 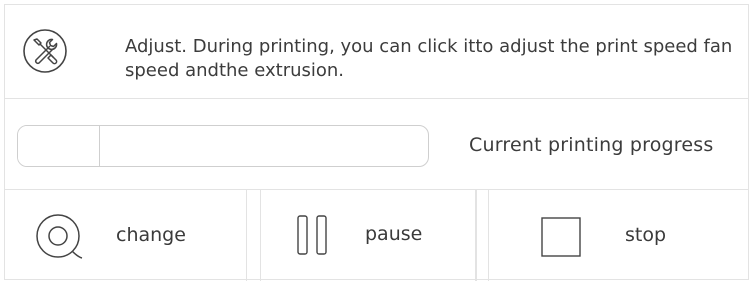 What do you see at coordinates (59, 146) in the screenshot?
I see `progress-fill` at bounding box center [59, 146].